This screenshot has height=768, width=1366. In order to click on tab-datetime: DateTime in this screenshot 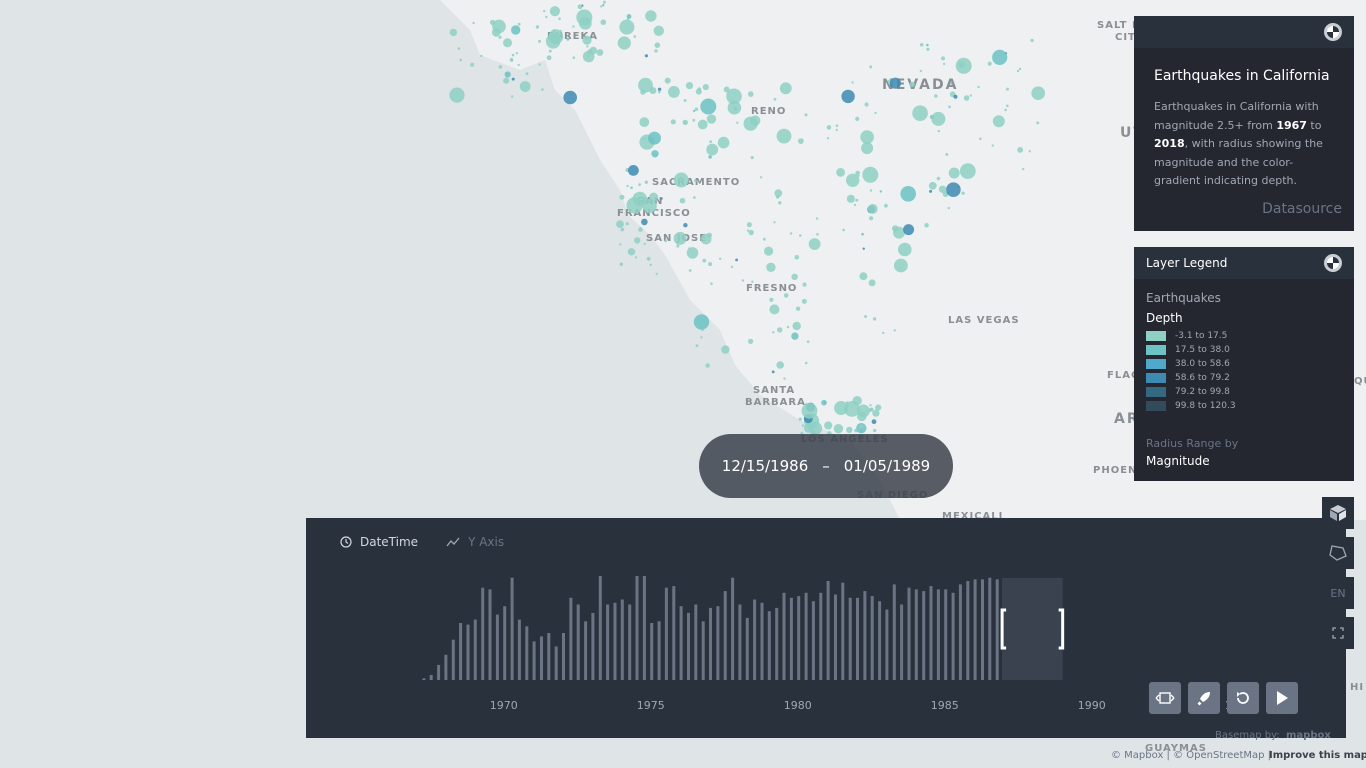, I will do `click(379, 542)`.